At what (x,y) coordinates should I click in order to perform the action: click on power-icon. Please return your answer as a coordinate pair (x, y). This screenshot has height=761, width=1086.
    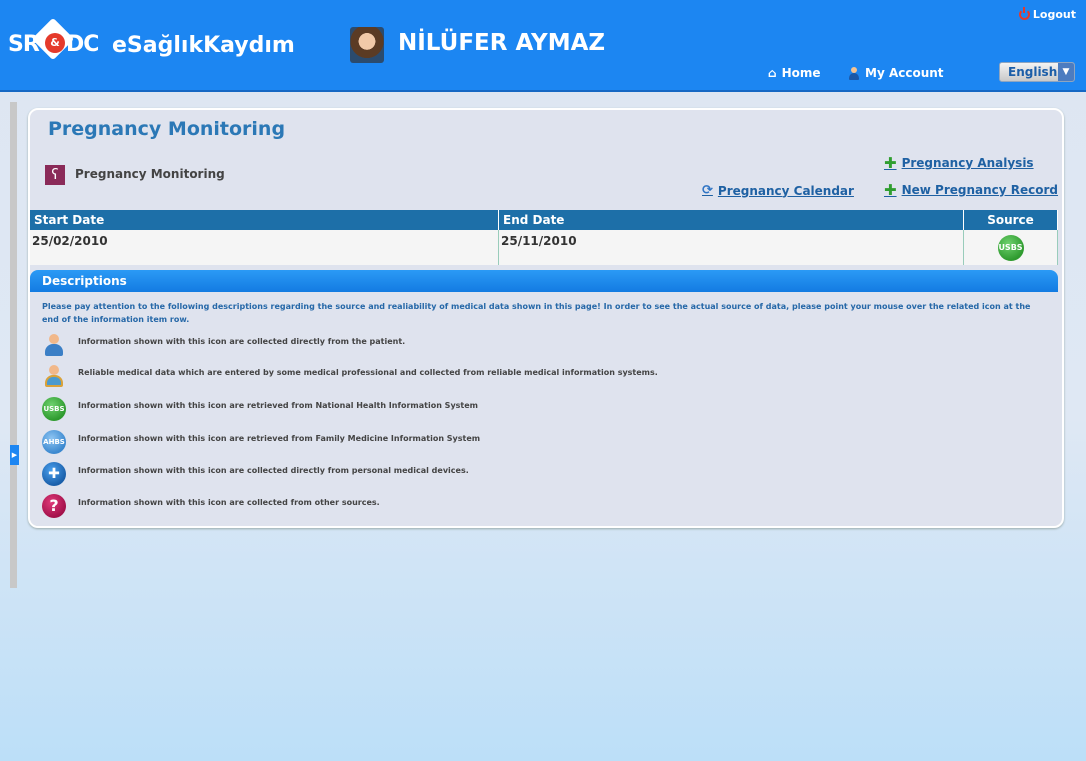
    Looking at the image, I should click on (1024, 13).